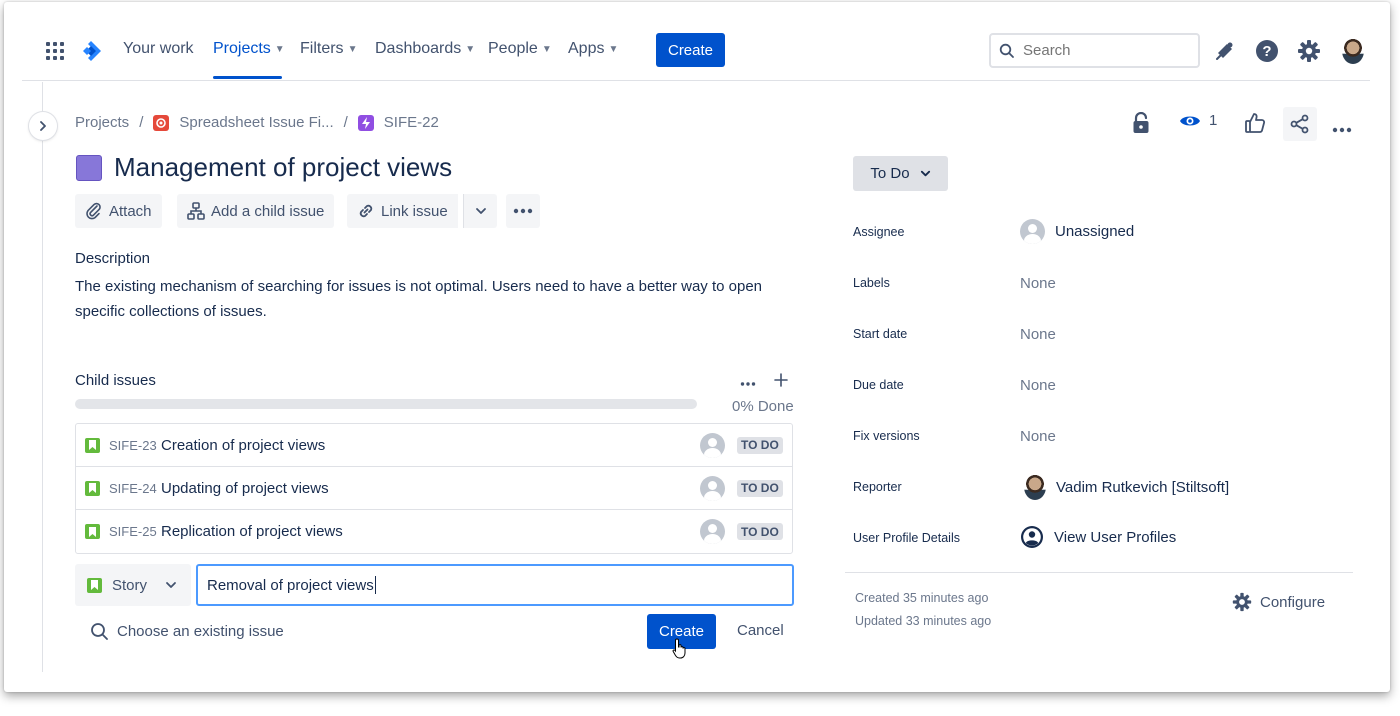 This screenshot has height=716, width=1400. Describe the element at coordinates (1255, 125) in the screenshot. I see `vote-thumbs-up-icon` at that location.